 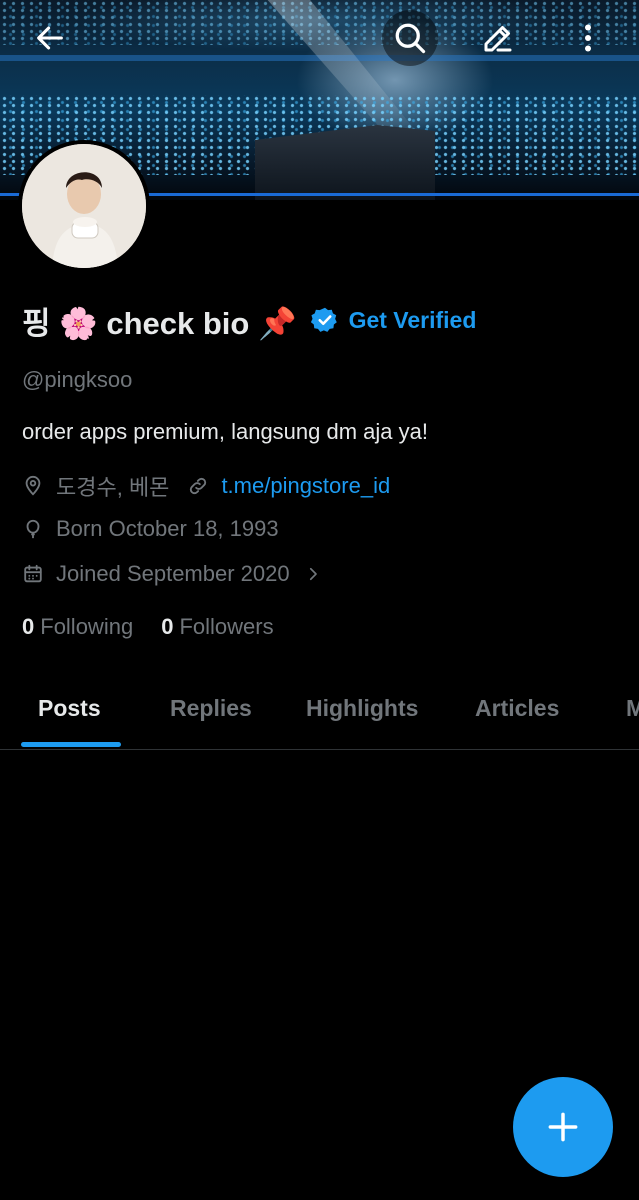 I want to click on profile-location-row: 도경수, 베몬 t.me/pingstore_id, so click(x=206, y=486).